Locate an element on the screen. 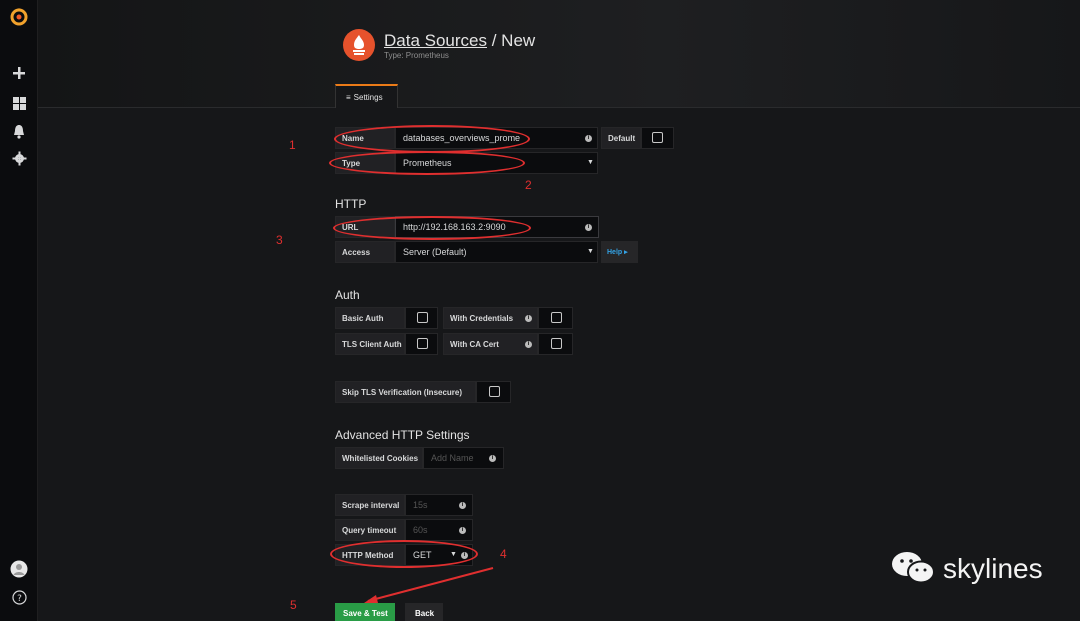 This screenshot has height=621, width=1080. annotation-arrow is located at coordinates (429, 585).